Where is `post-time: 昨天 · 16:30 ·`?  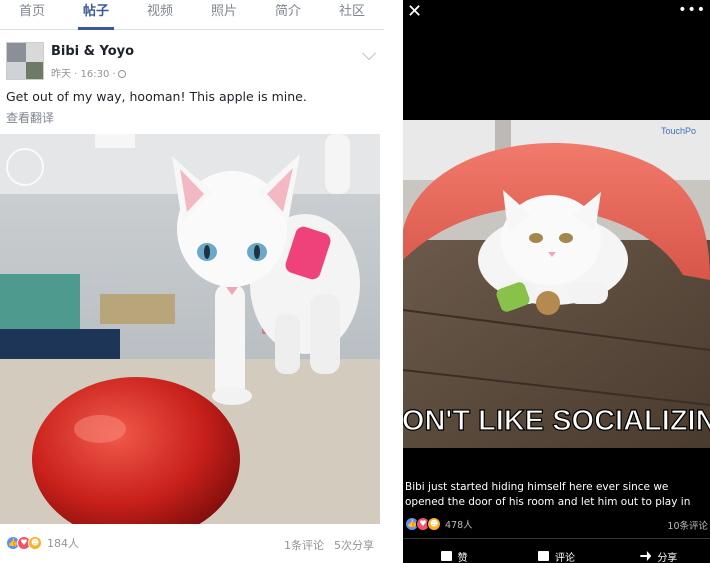
post-time: 昨天 · 16:30 · is located at coordinates (88, 72).